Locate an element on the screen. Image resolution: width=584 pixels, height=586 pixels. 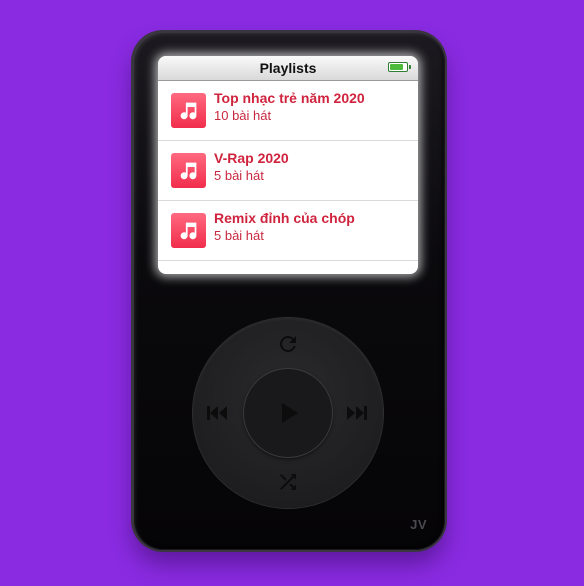
battery-fill is located at coordinates (396, 67).